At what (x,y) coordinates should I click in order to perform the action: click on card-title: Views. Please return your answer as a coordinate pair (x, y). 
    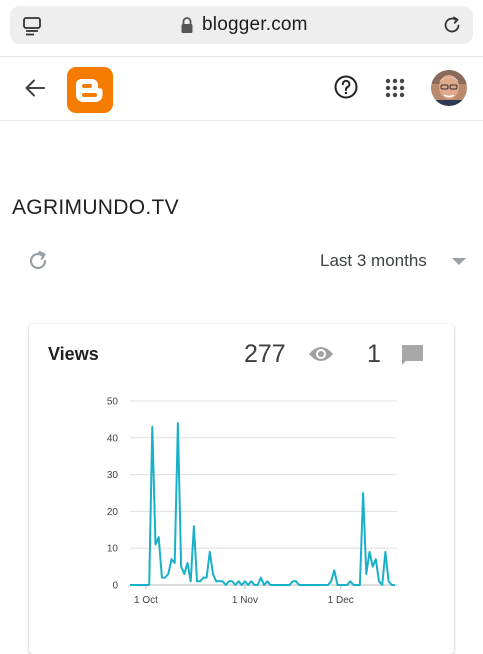
    Looking at the image, I should click on (73, 354).